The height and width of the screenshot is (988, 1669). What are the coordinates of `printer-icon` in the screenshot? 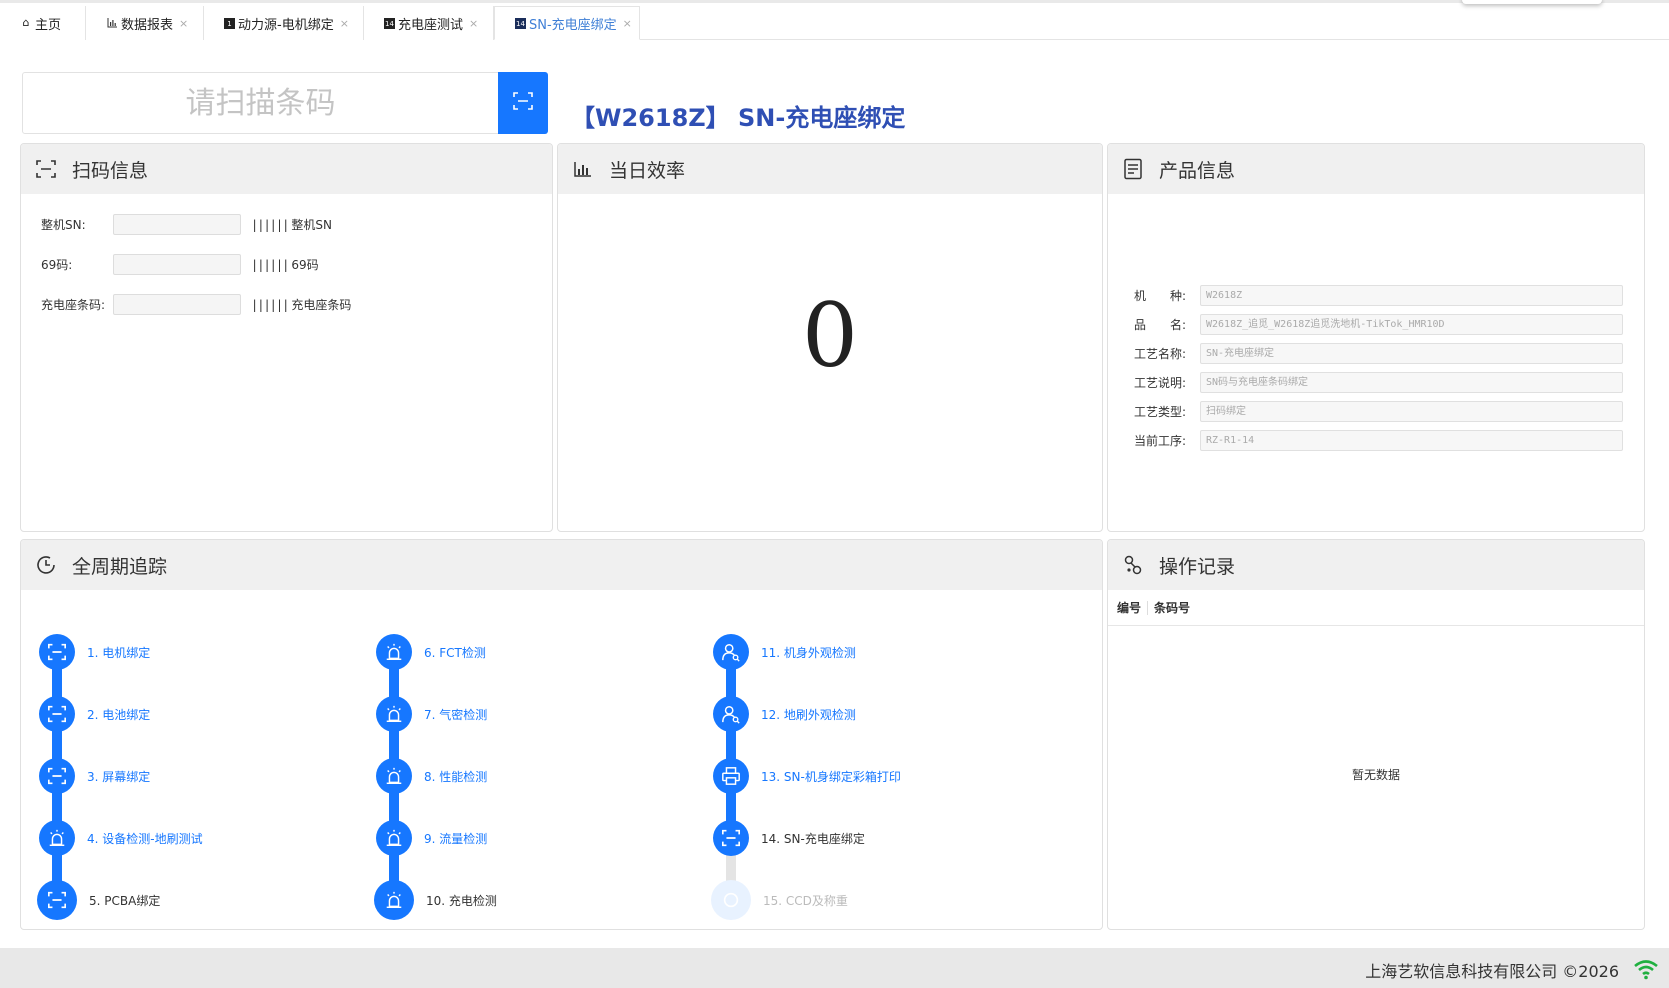 It's located at (731, 776).